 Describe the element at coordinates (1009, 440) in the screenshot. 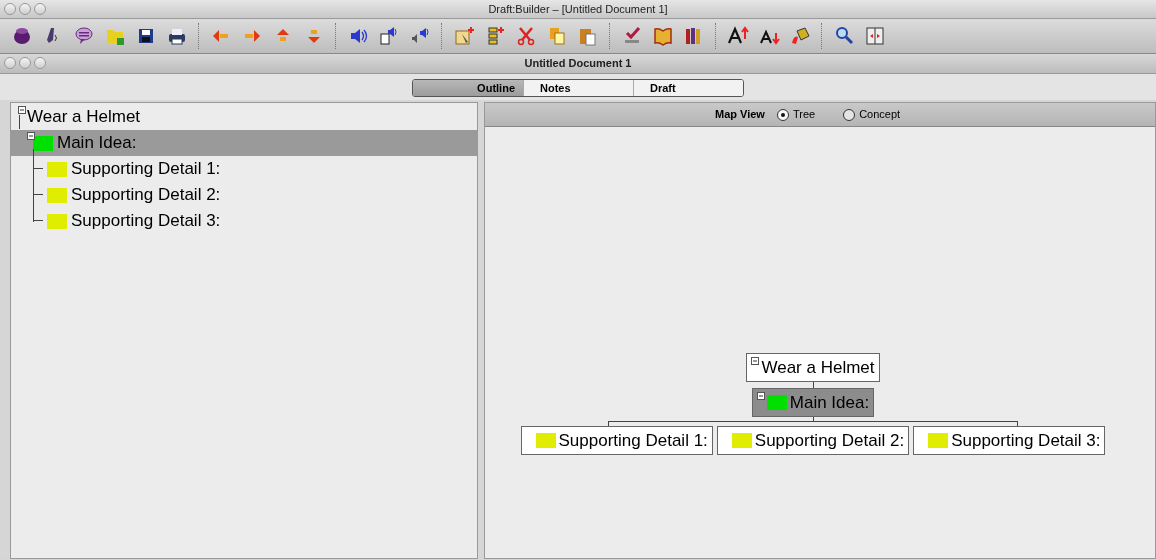

I see `map-node: Supporting Detail 3:` at that location.